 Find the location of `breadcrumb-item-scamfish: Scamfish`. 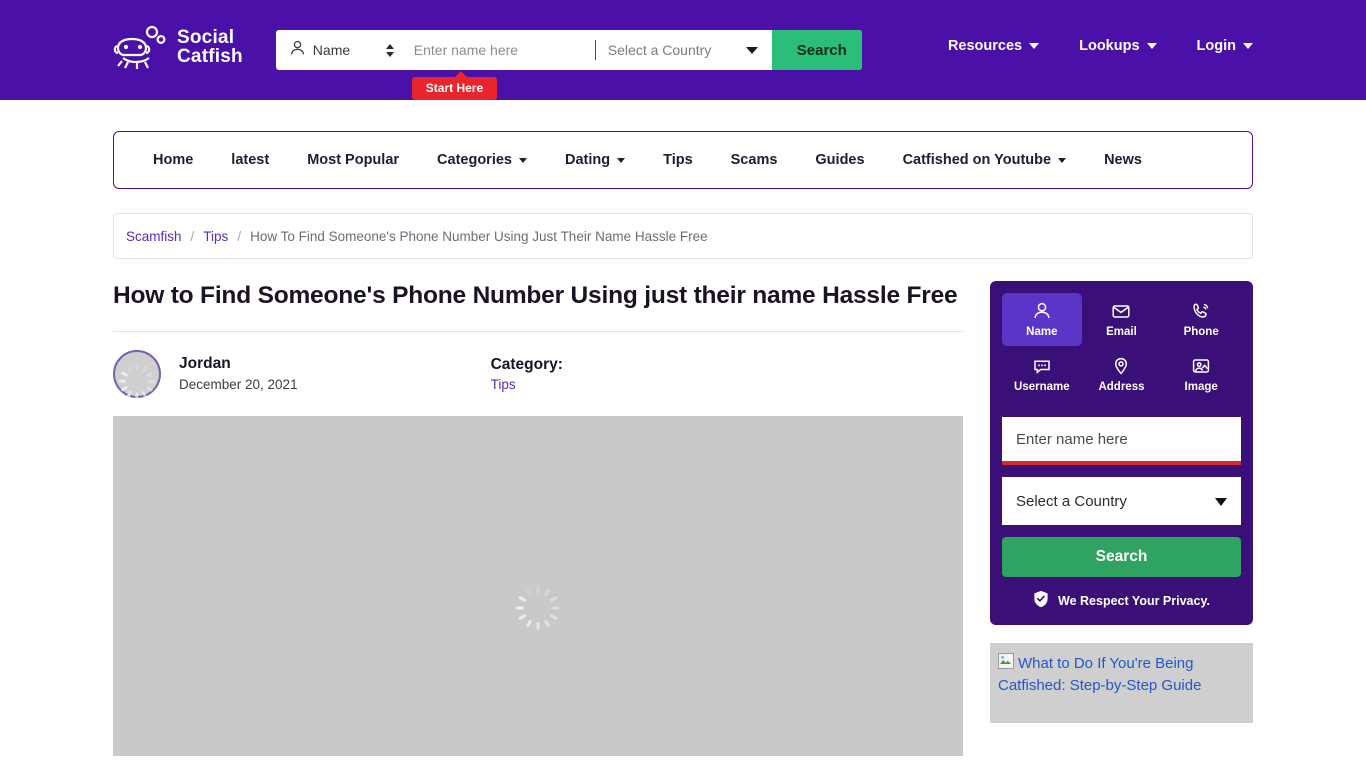

breadcrumb-item-scamfish: Scamfish is located at coordinates (154, 236).